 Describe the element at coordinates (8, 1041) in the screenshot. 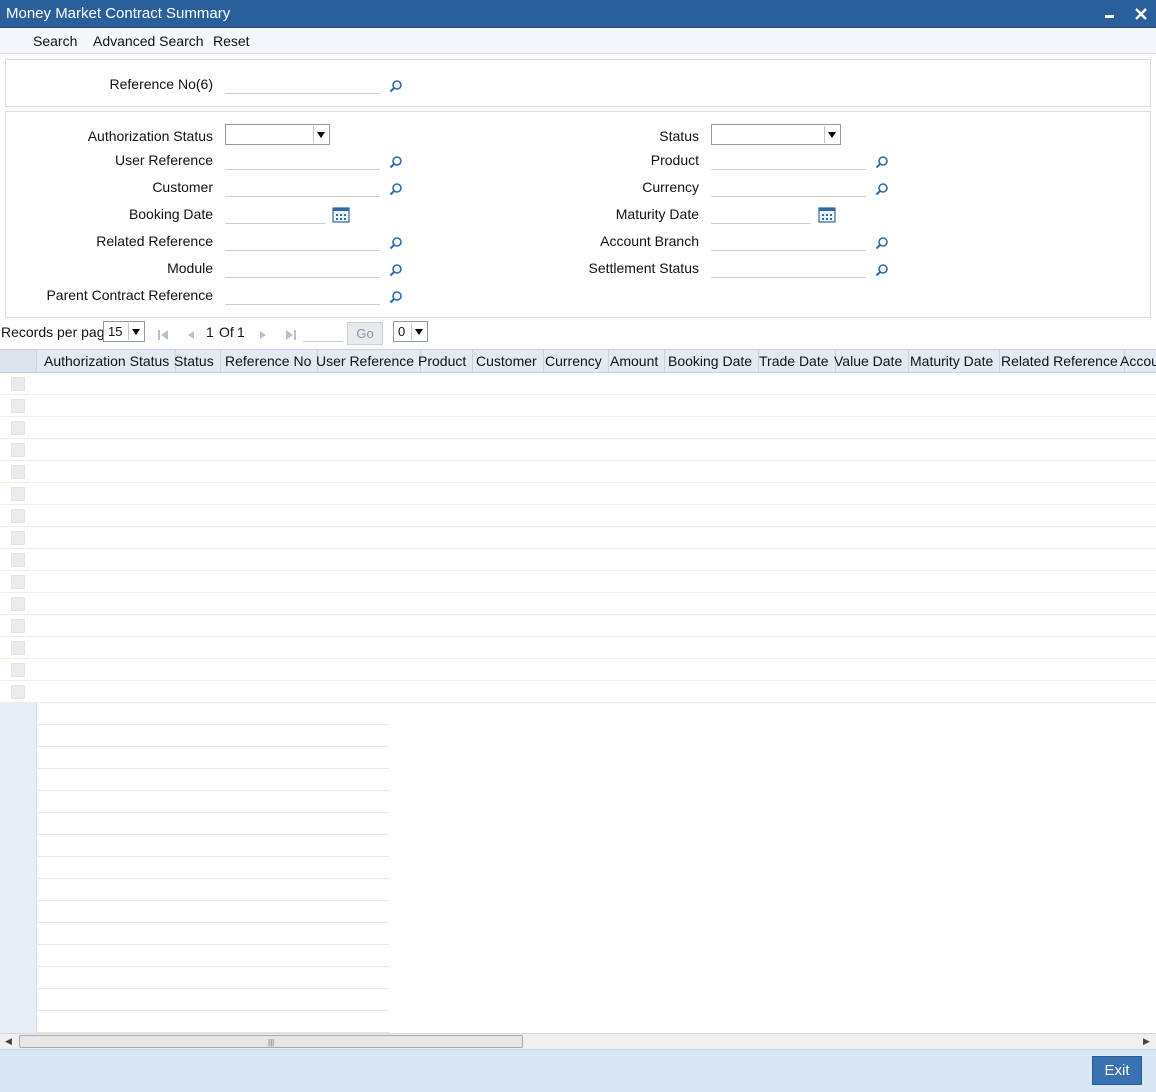

I see `scroll-left-icon: ◀` at that location.